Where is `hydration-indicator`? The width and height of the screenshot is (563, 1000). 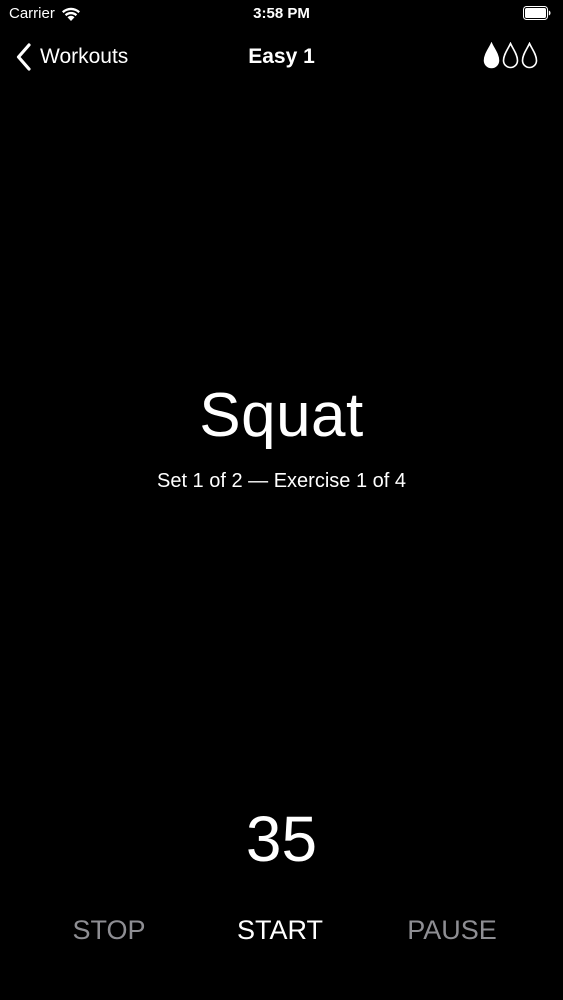
hydration-indicator is located at coordinates (510, 56).